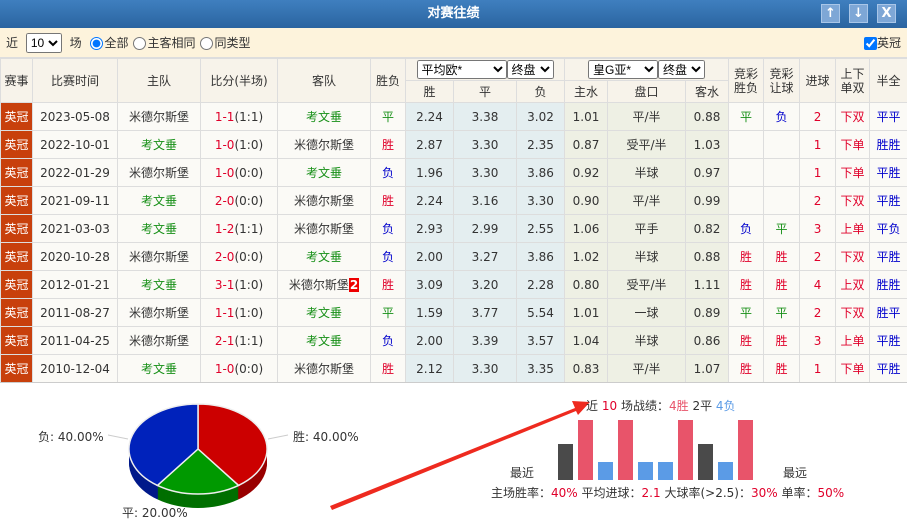 This screenshot has width=907, height=521. I want to click on move-down-button: ↓, so click(858, 13).